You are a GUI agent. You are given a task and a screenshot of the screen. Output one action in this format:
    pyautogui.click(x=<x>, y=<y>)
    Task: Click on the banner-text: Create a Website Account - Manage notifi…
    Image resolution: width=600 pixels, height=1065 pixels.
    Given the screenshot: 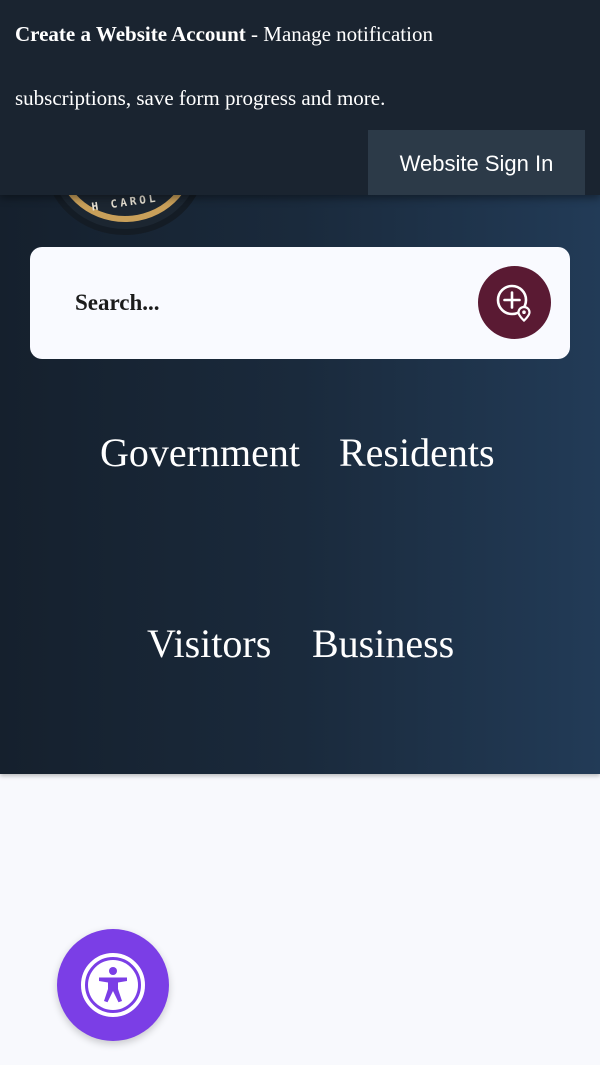 What is the action you would take?
    pyautogui.click(x=245, y=66)
    